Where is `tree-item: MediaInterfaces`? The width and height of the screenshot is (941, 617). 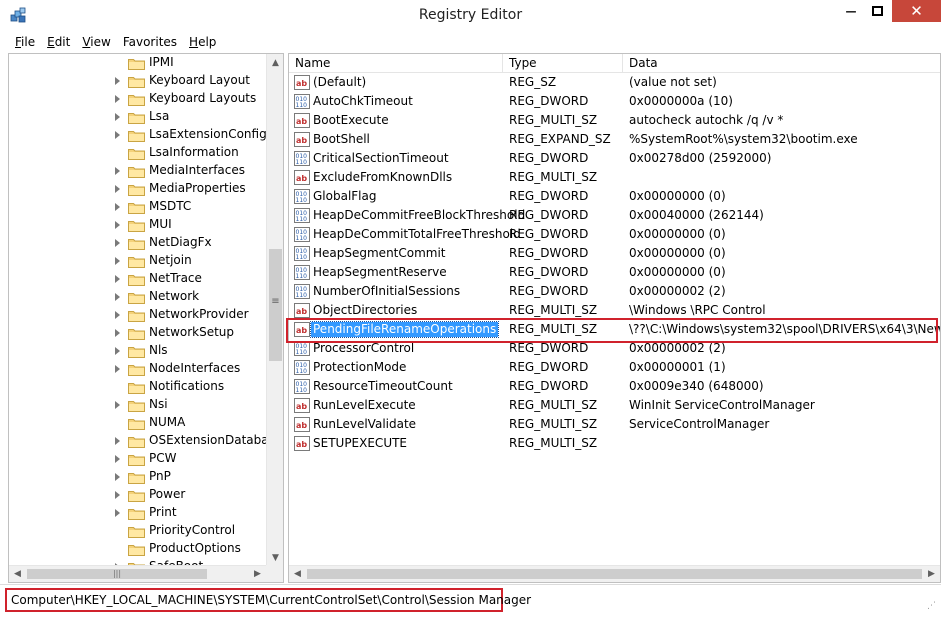 tree-item: MediaInterfaces is located at coordinates (137, 171).